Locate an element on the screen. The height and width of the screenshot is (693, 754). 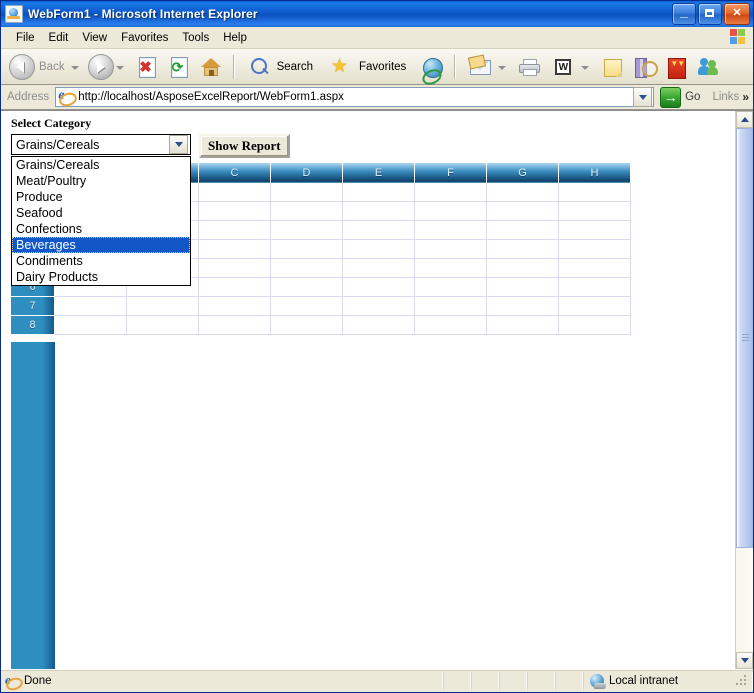
cell-a7 is located at coordinates (91, 306).